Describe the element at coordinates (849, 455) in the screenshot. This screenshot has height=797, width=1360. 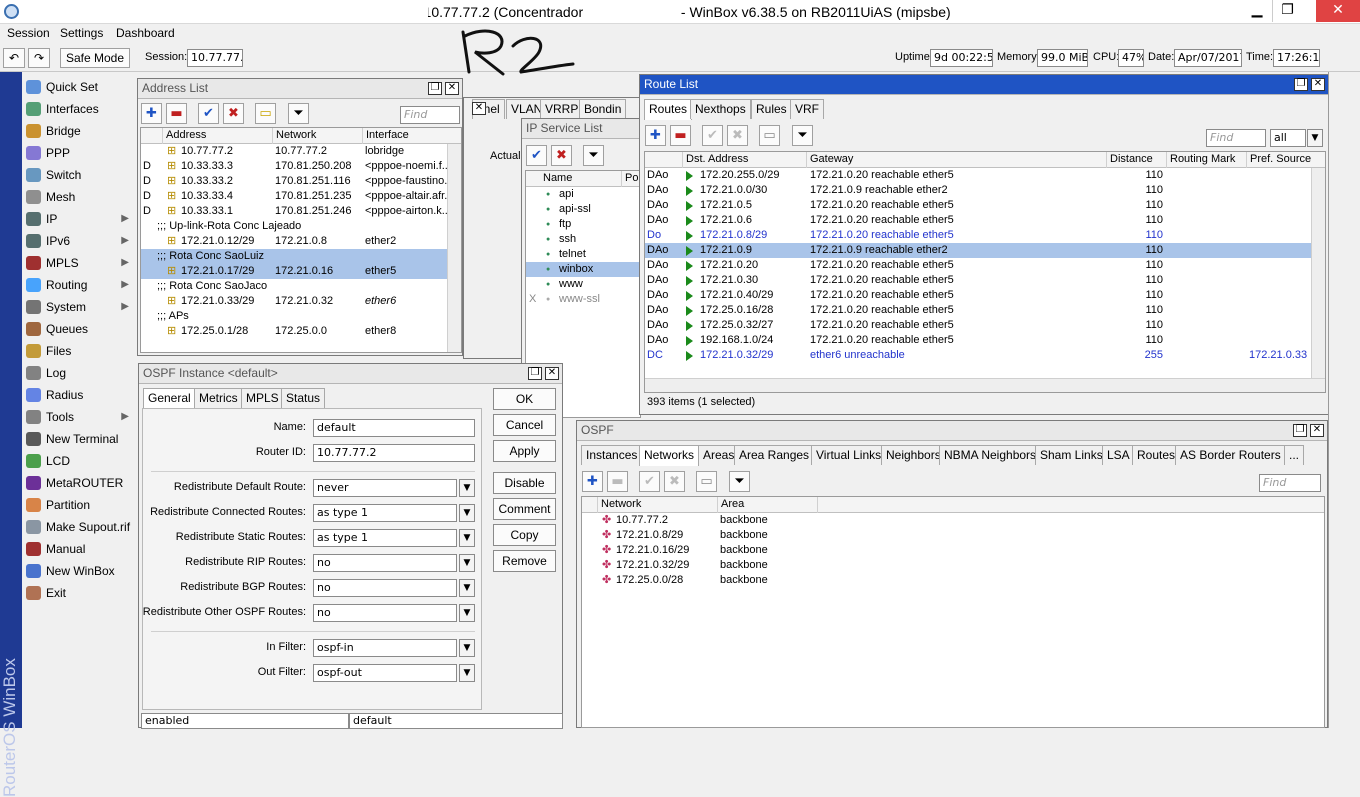
I see `tab-virtual-links: Virtual Links` at that location.